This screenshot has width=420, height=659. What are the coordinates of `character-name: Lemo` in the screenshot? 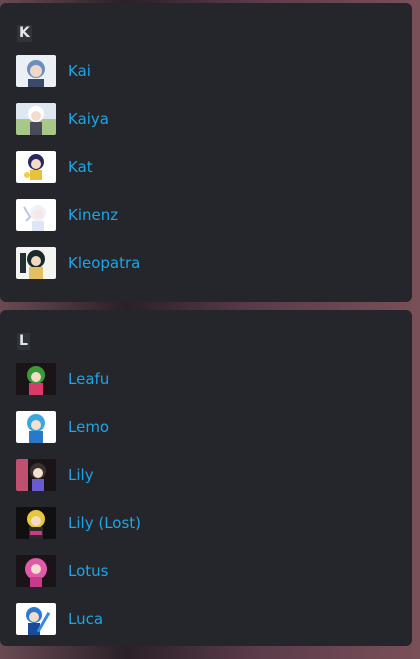 It's located at (89, 427).